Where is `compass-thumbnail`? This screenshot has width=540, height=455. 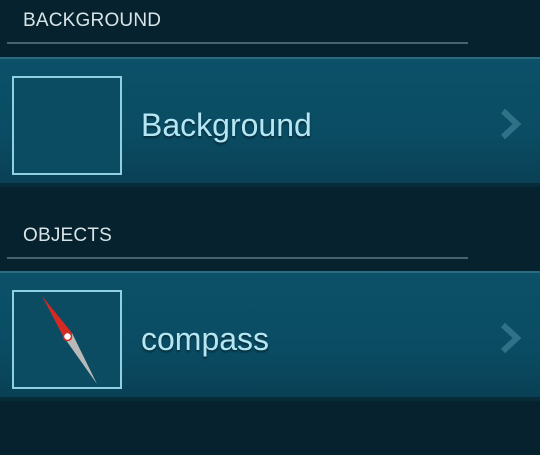
compass-thumbnail is located at coordinates (67, 339).